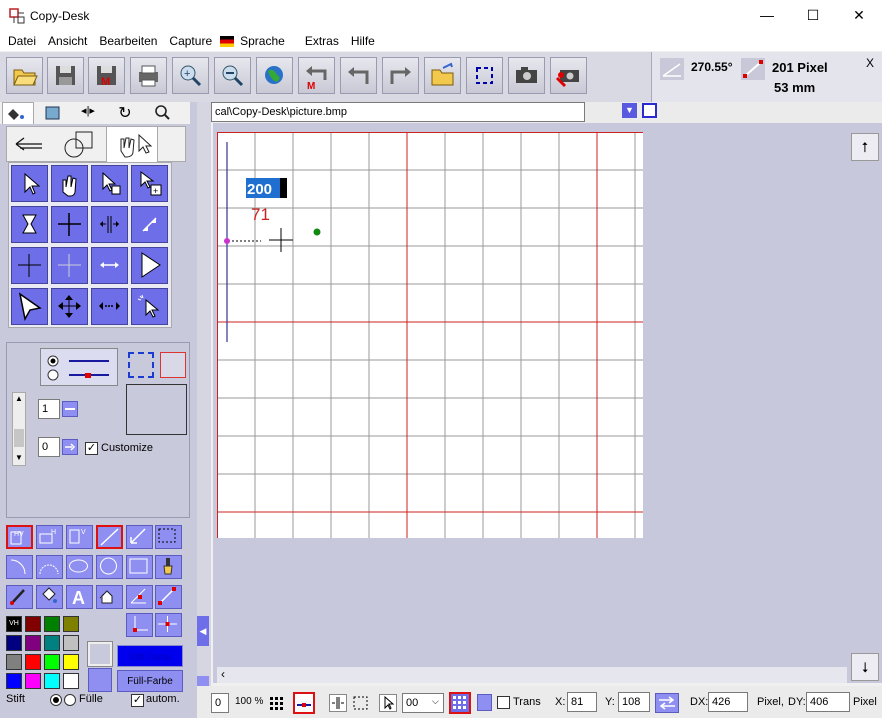 The image size is (882, 718). I want to click on anchor-point-magenta, so click(227, 241).